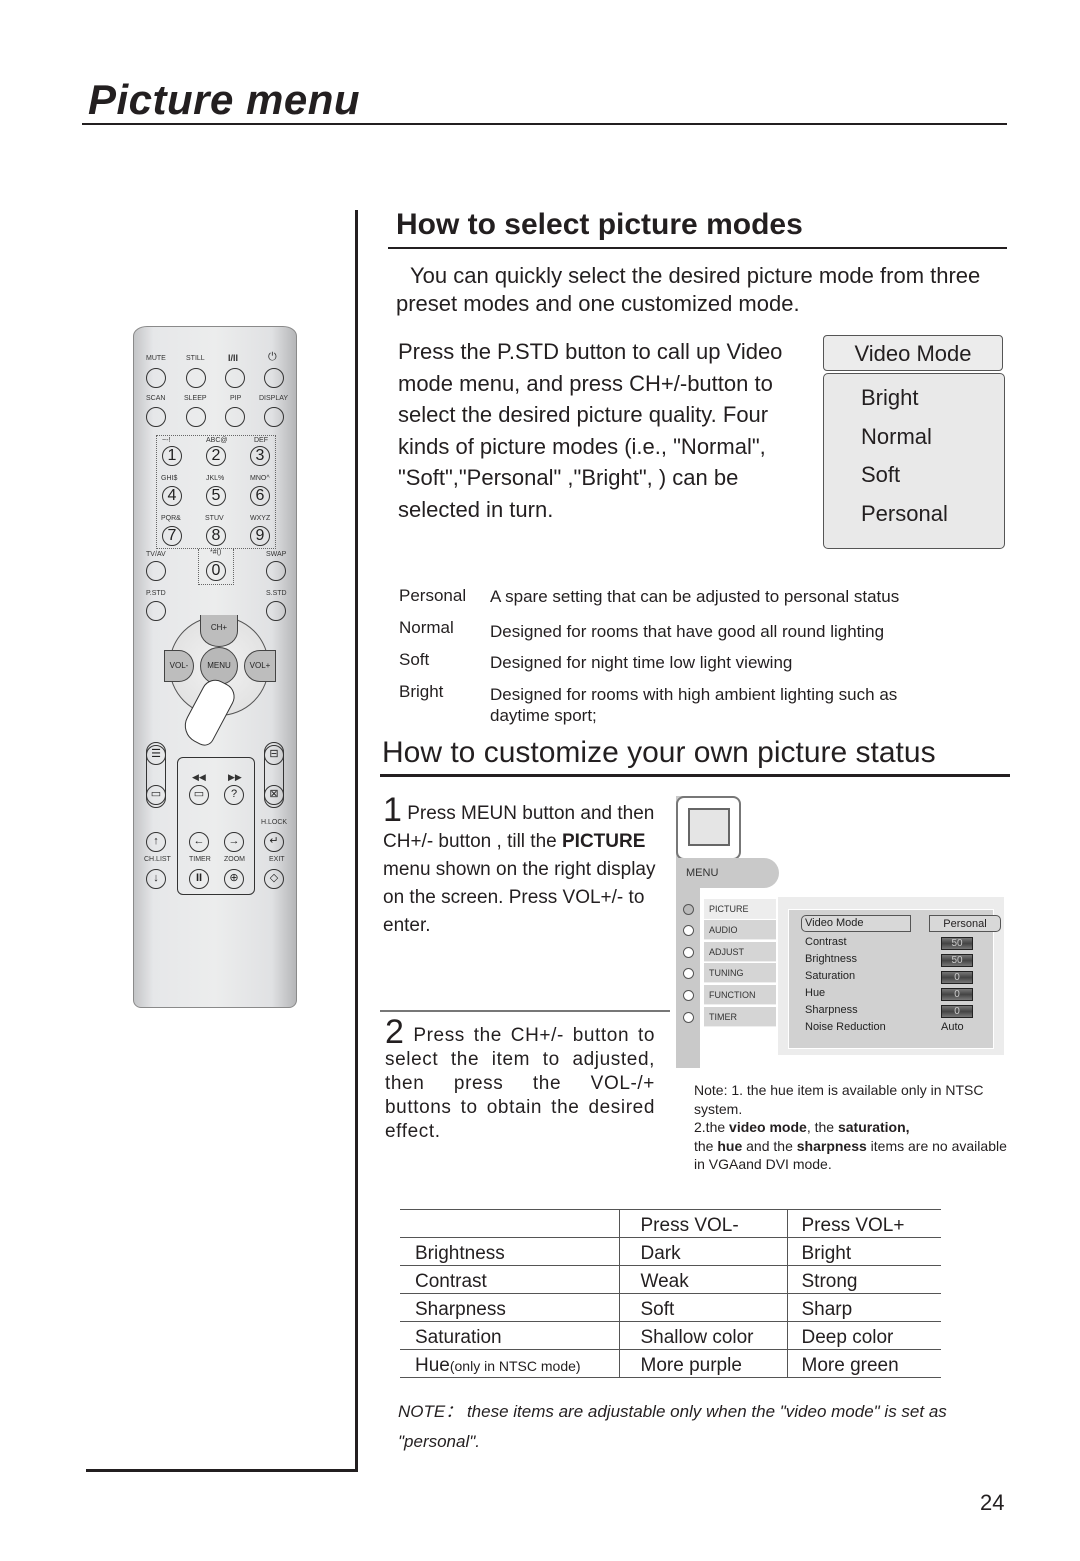 The height and width of the screenshot is (1561, 1080). I want to click on osd-radio-tuning, so click(688, 973).